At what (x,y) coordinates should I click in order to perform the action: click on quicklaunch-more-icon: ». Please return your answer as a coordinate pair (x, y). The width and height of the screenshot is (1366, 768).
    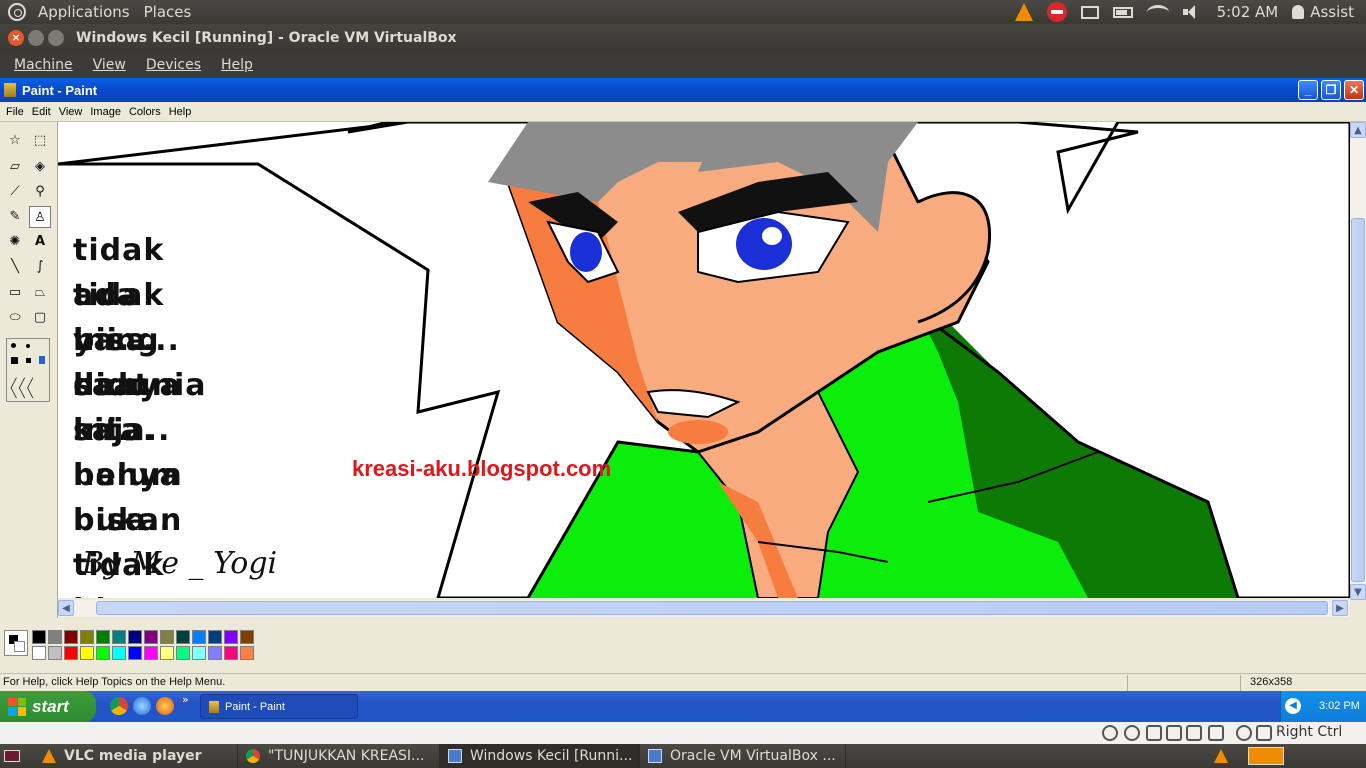
    Looking at the image, I should click on (185, 699).